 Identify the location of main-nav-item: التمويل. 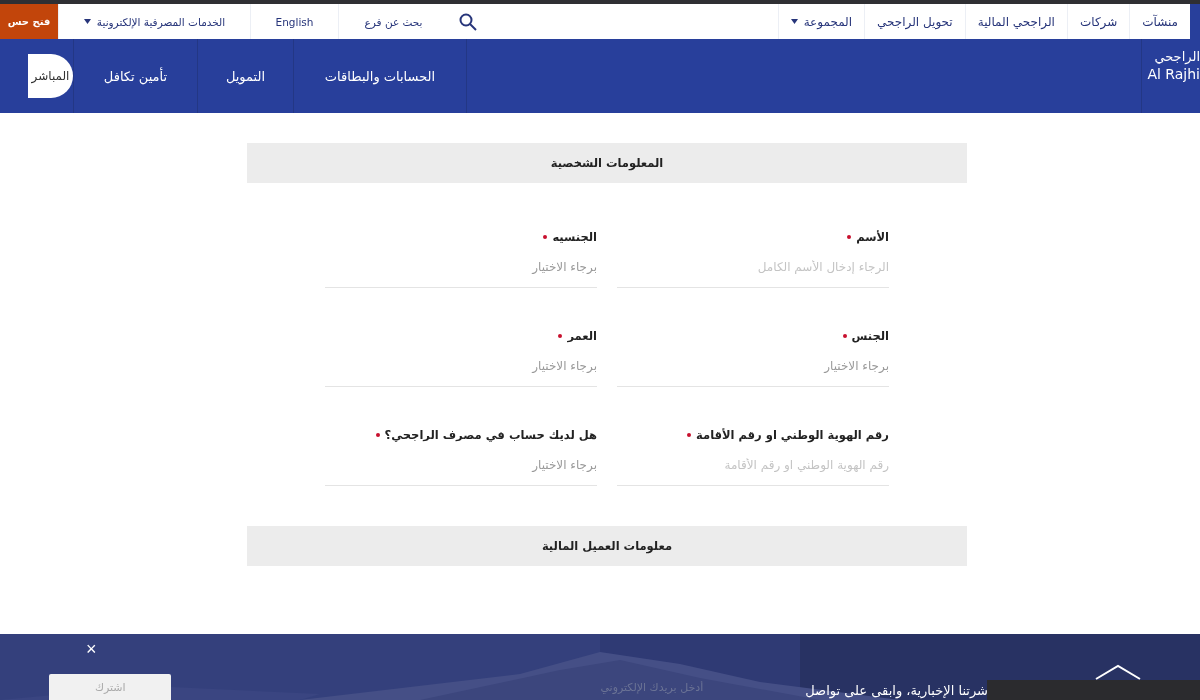
(245, 76).